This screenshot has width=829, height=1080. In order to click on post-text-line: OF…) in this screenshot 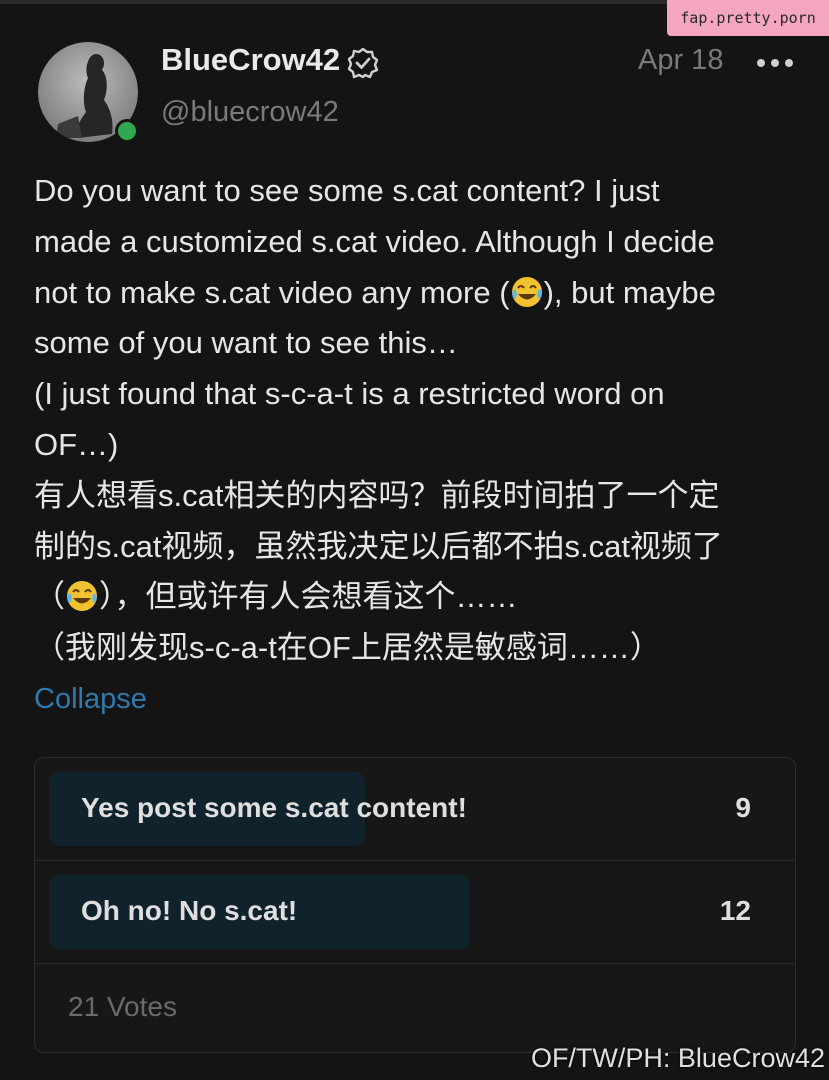, I will do `click(76, 444)`.